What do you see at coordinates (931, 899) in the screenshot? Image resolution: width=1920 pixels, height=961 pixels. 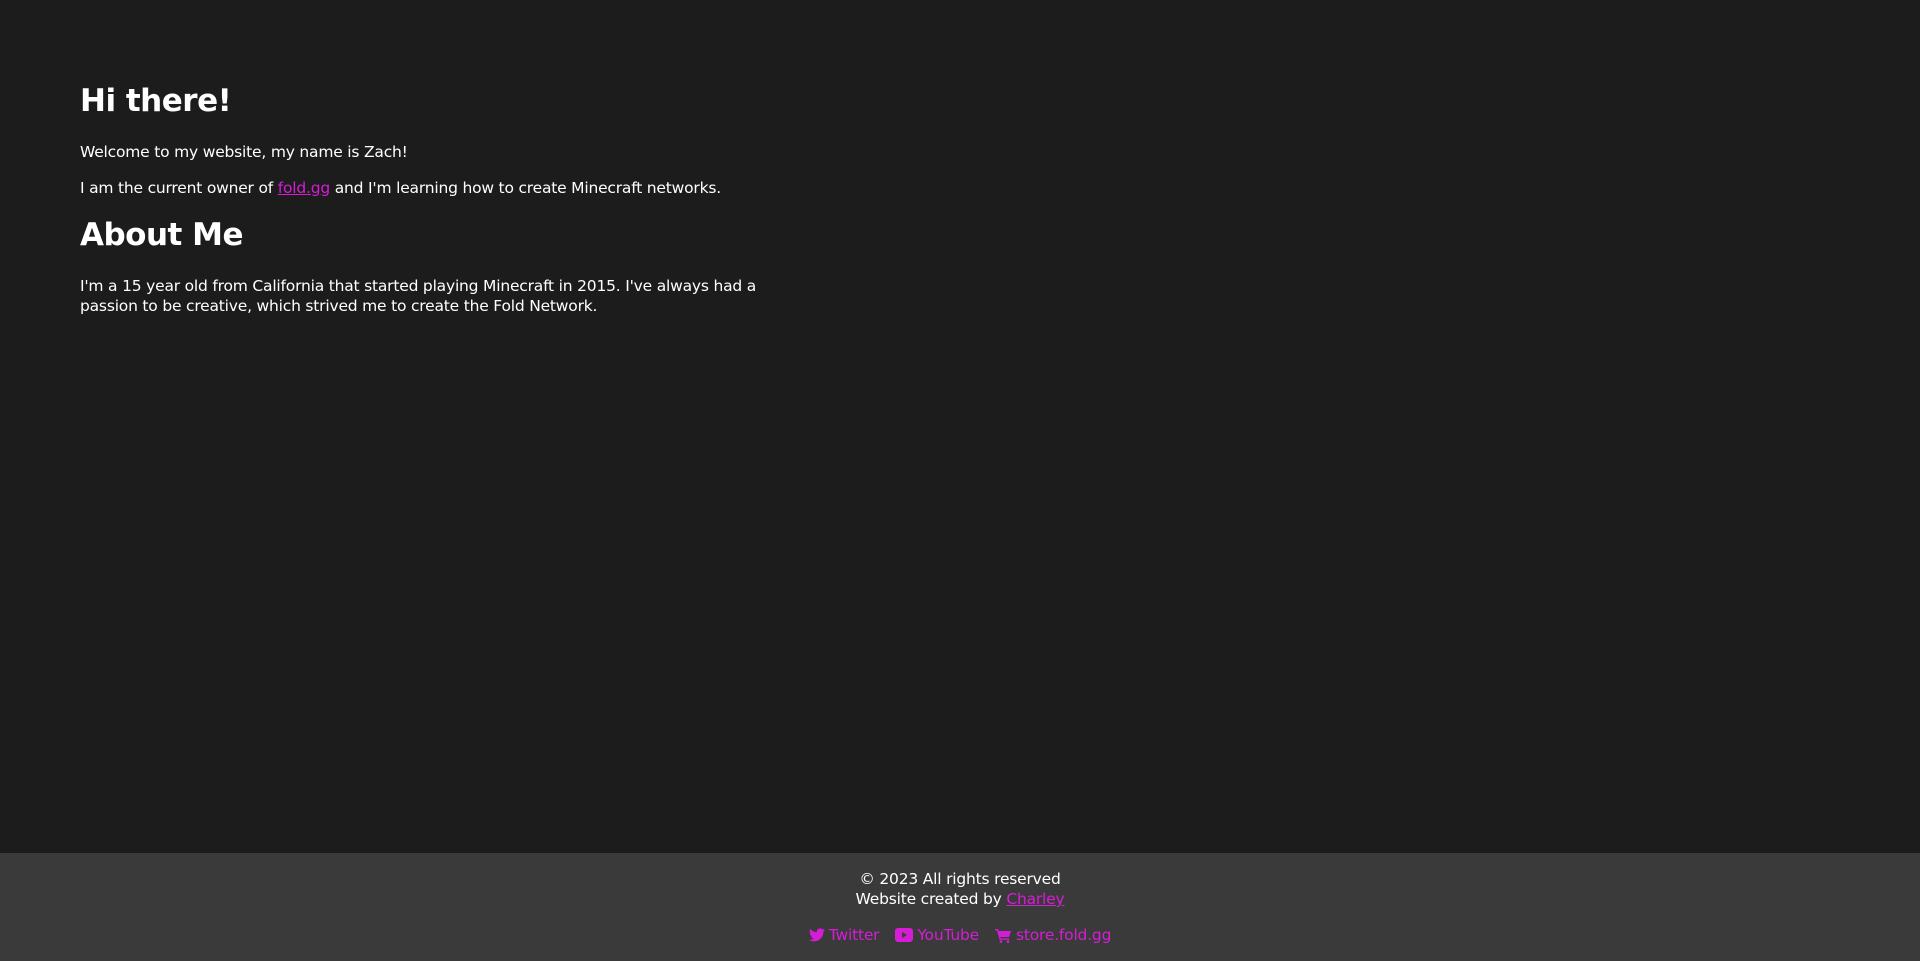 I see `credit-text-prefix: Website created by` at bounding box center [931, 899].